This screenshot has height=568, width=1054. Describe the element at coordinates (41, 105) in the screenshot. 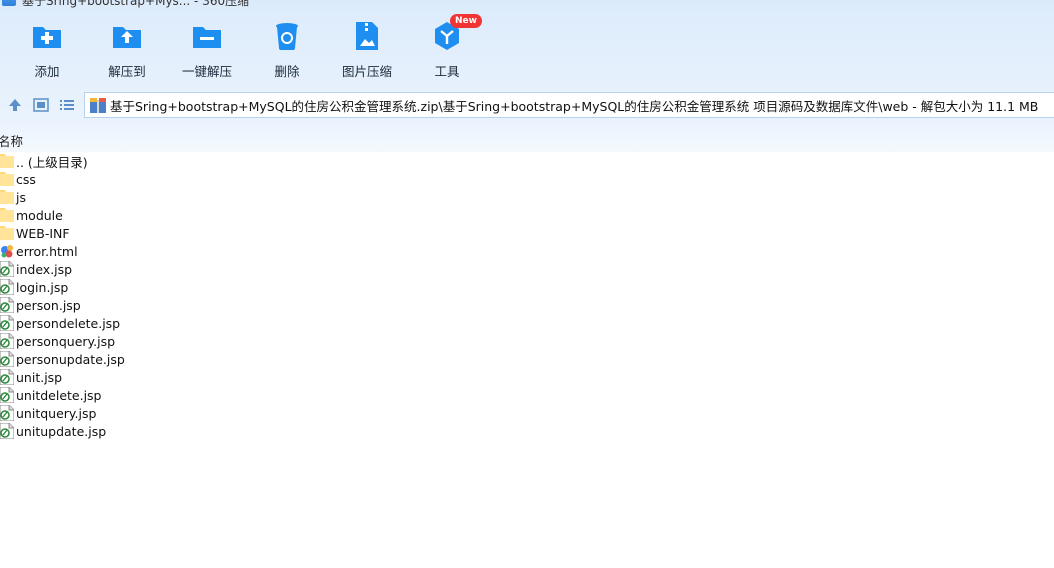

I see `thumbnail-view-icon` at that location.